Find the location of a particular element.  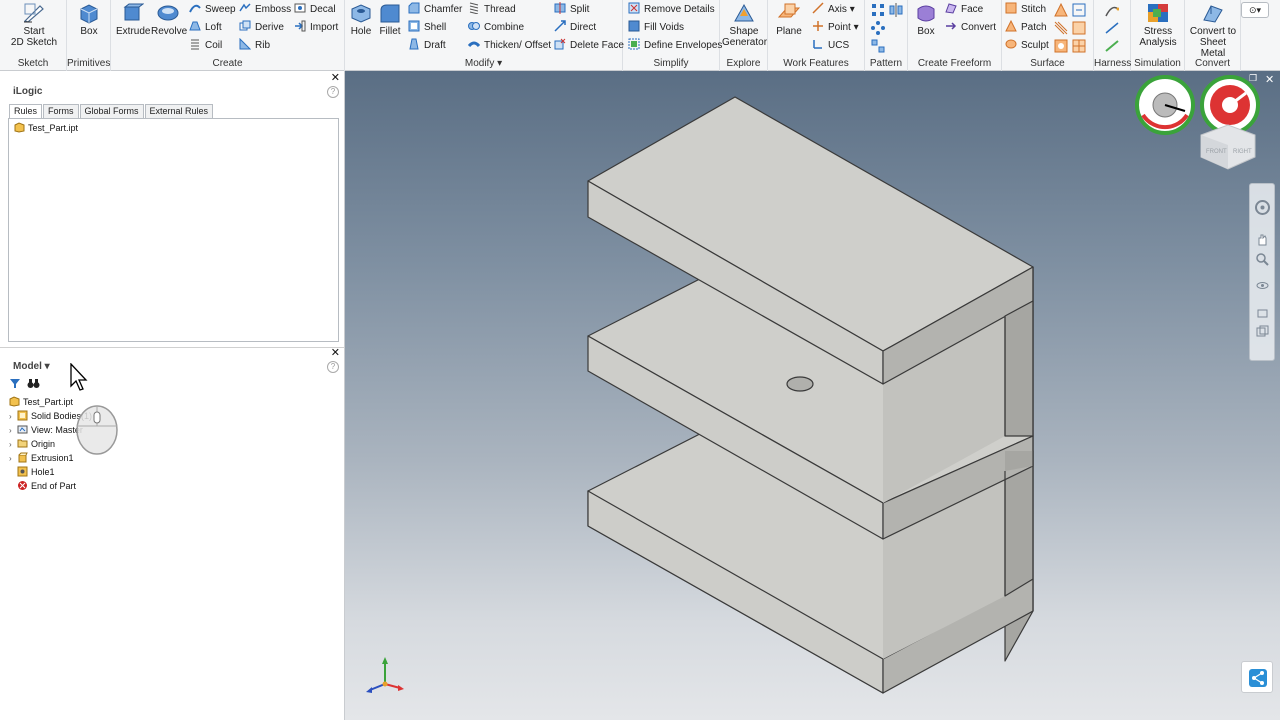

sketch-driven-pattern-icon is located at coordinates (878, 46).